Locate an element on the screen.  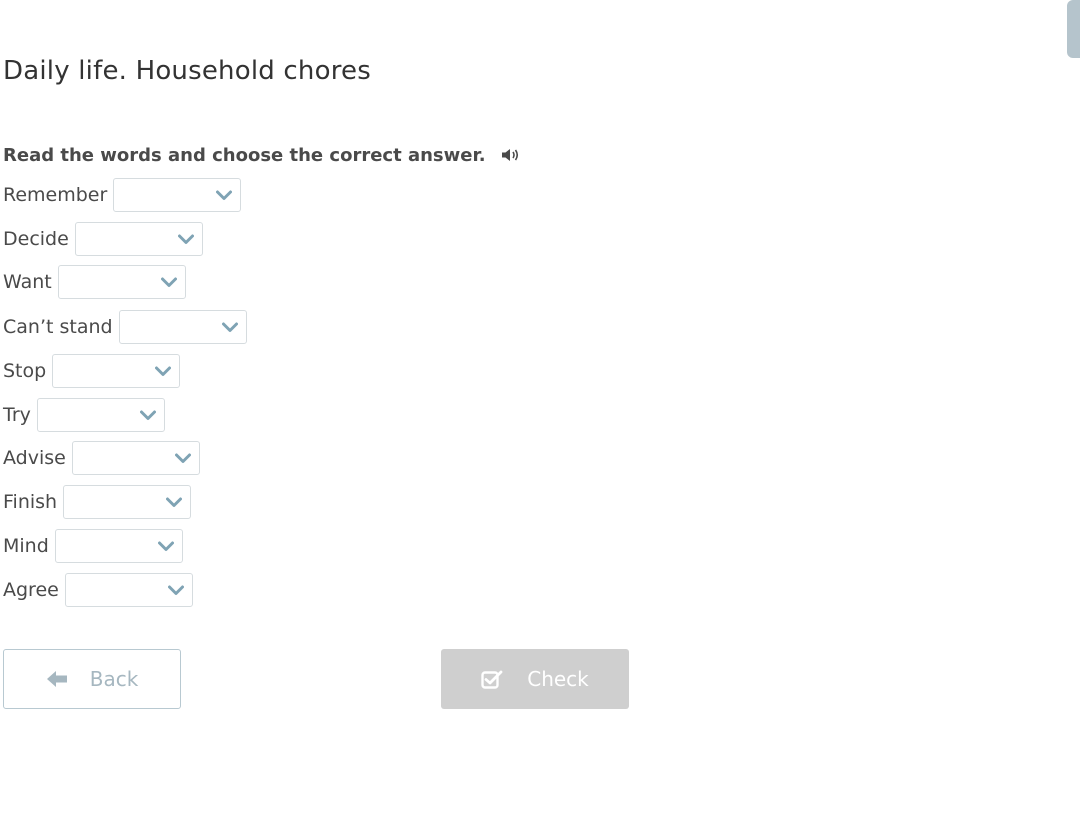
checkbox-icon is located at coordinates (492, 679).